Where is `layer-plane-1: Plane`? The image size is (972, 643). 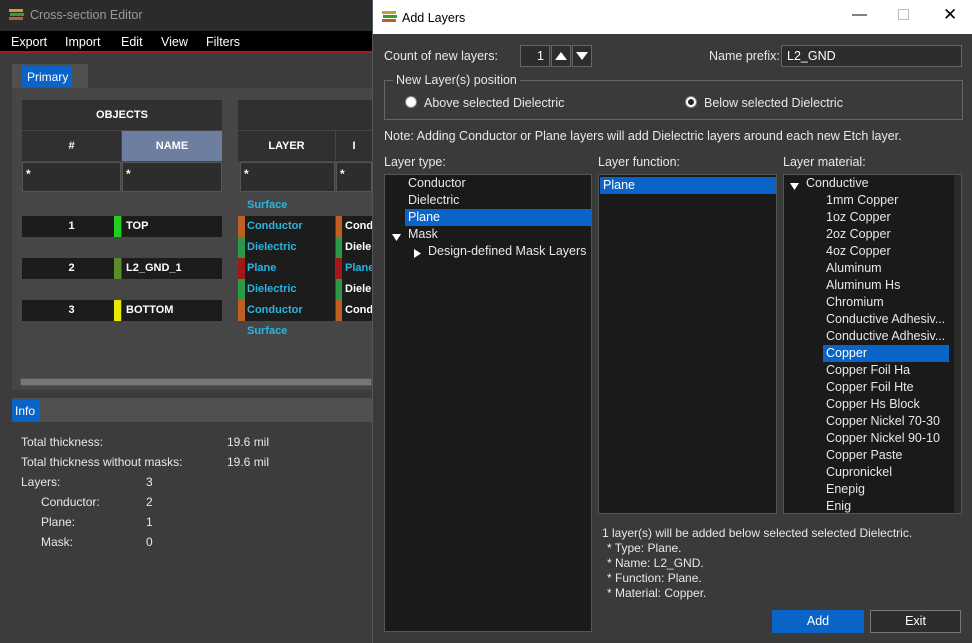 layer-plane-1: Plane is located at coordinates (286, 268).